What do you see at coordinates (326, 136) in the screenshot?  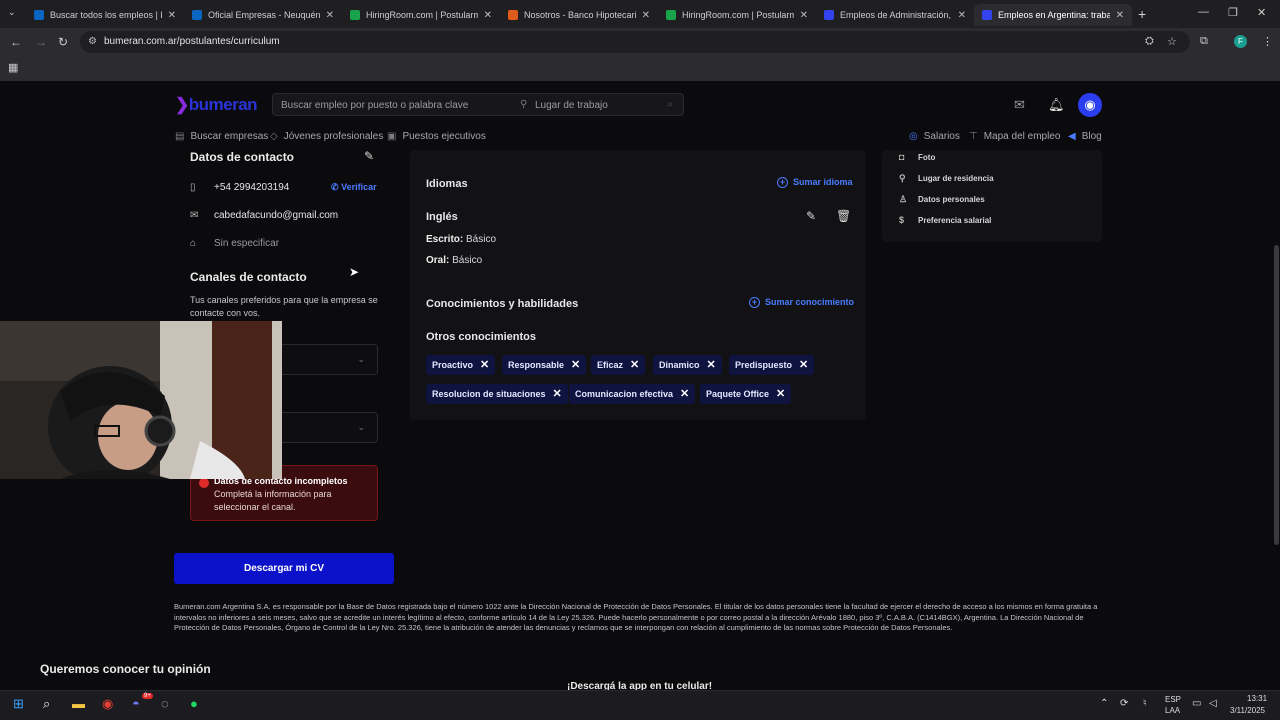 I see `nav-jovenes-profesionales: ◇ Jóvenes profesionales` at bounding box center [326, 136].